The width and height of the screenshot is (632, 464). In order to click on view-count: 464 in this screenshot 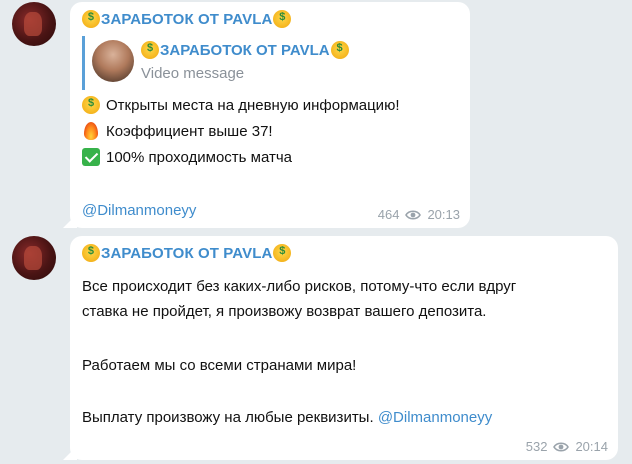, I will do `click(388, 214)`.